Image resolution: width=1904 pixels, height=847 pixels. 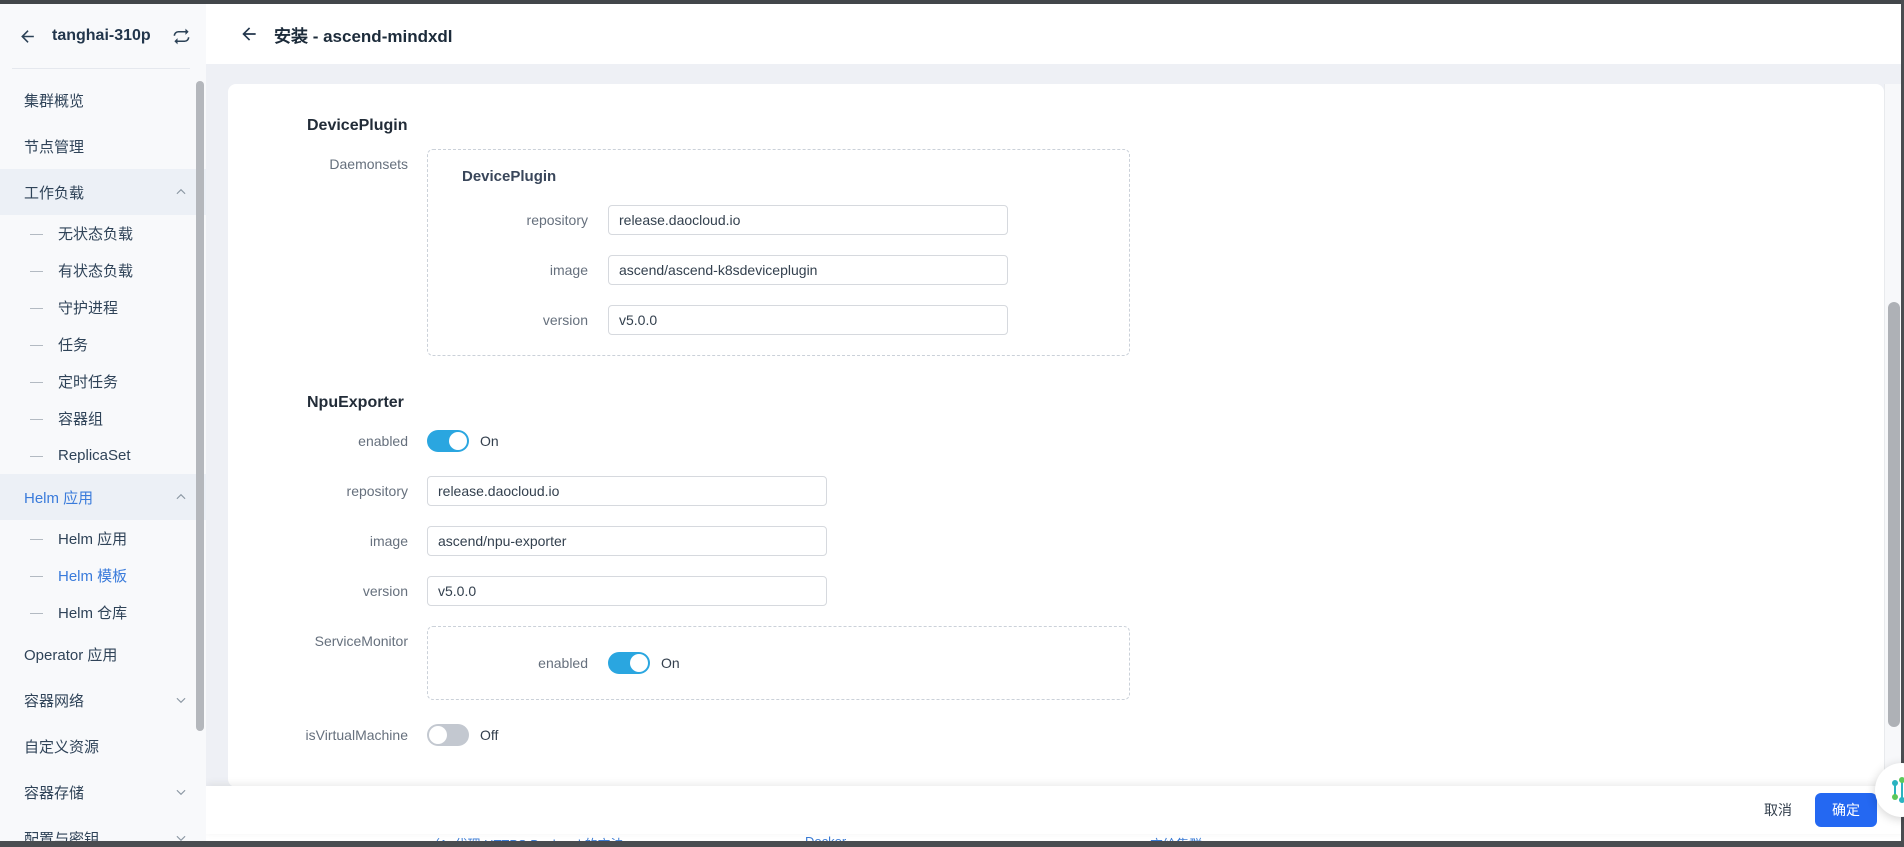 What do you see at coordinates (627, 541) in the screenshot?
I see `npuexporter-image-input` at bounding box center [627, 541].